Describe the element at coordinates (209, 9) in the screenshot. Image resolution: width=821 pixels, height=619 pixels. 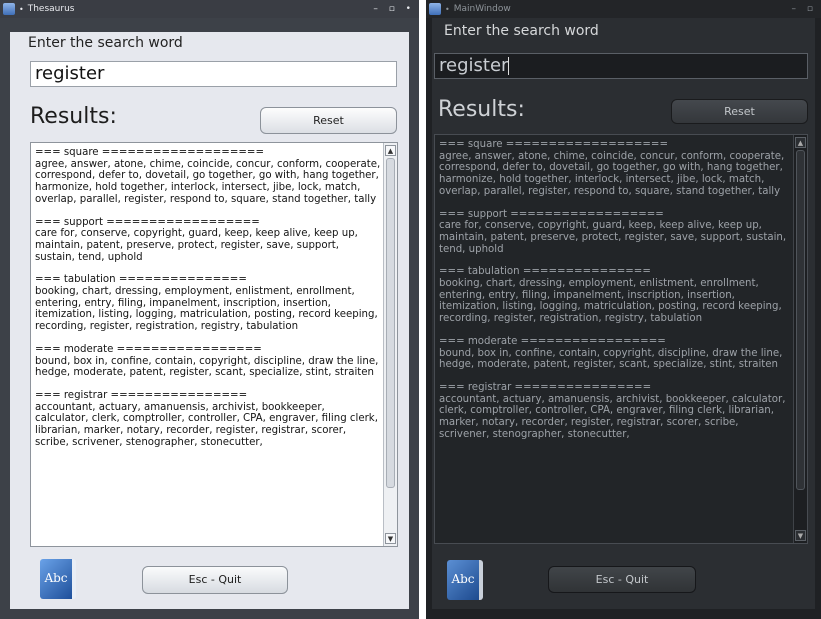
I see `title-bar: • Thesaurus – ▫ •` at that location.